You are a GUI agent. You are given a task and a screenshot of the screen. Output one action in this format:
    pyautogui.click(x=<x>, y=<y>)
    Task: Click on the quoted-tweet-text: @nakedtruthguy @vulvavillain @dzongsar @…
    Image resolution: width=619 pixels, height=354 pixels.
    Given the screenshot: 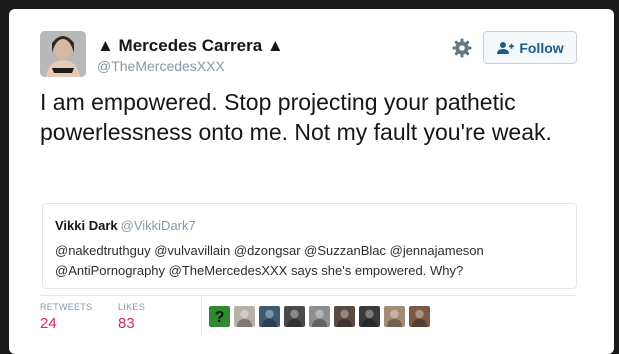 What is the action you would take?
    pyautogui.click(x=269, y=260)
    